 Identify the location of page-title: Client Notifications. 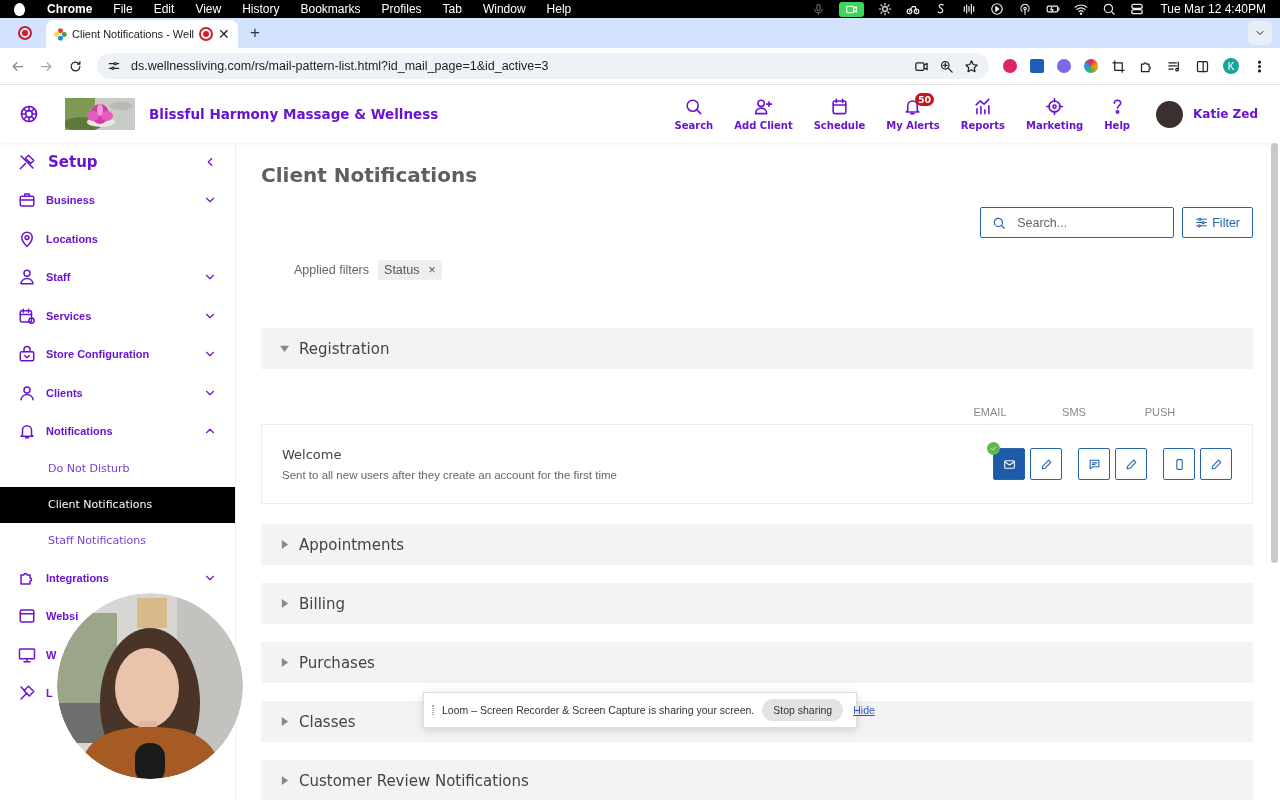
(370, 175).